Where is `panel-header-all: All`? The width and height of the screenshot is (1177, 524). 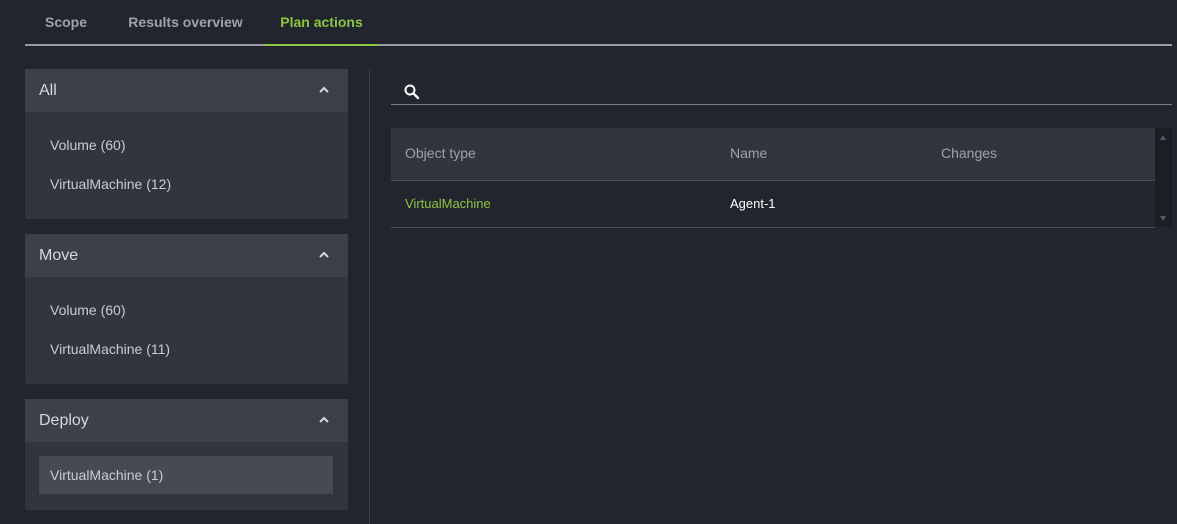 panel-header-all: All is located at coordinates (186, 90).